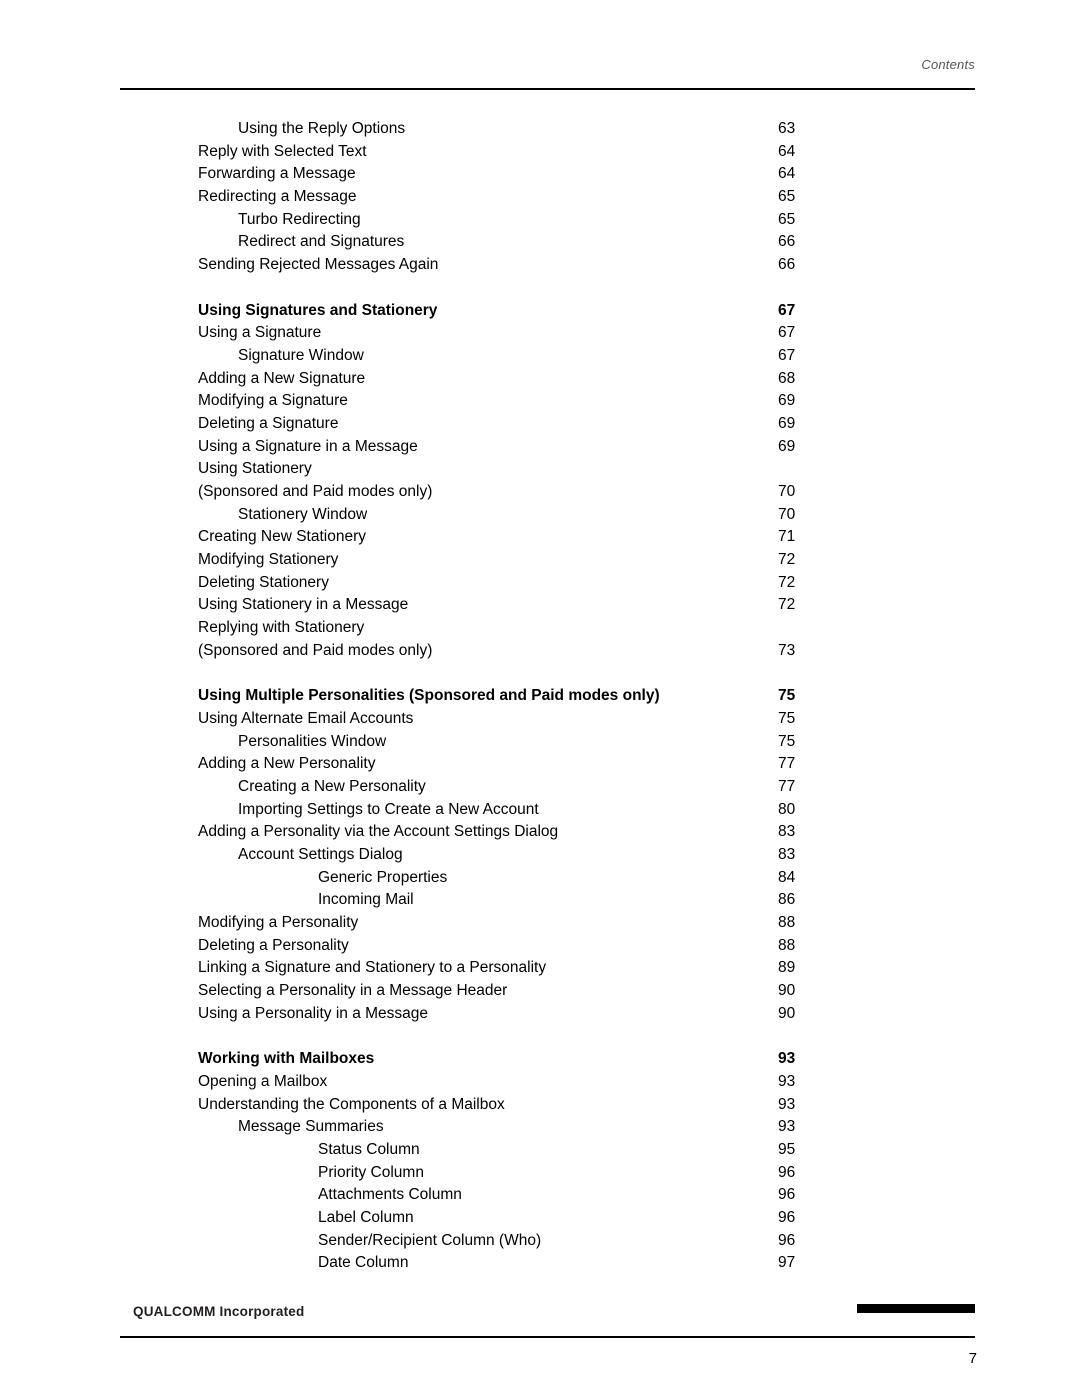 Image resolution: width=1080 pixels, height=1397 pixels. What do you see at coordinates (550, 515) in the screenshot?
I see `toc-entry: Stationery Window 70` at bounding box center [550, 515].